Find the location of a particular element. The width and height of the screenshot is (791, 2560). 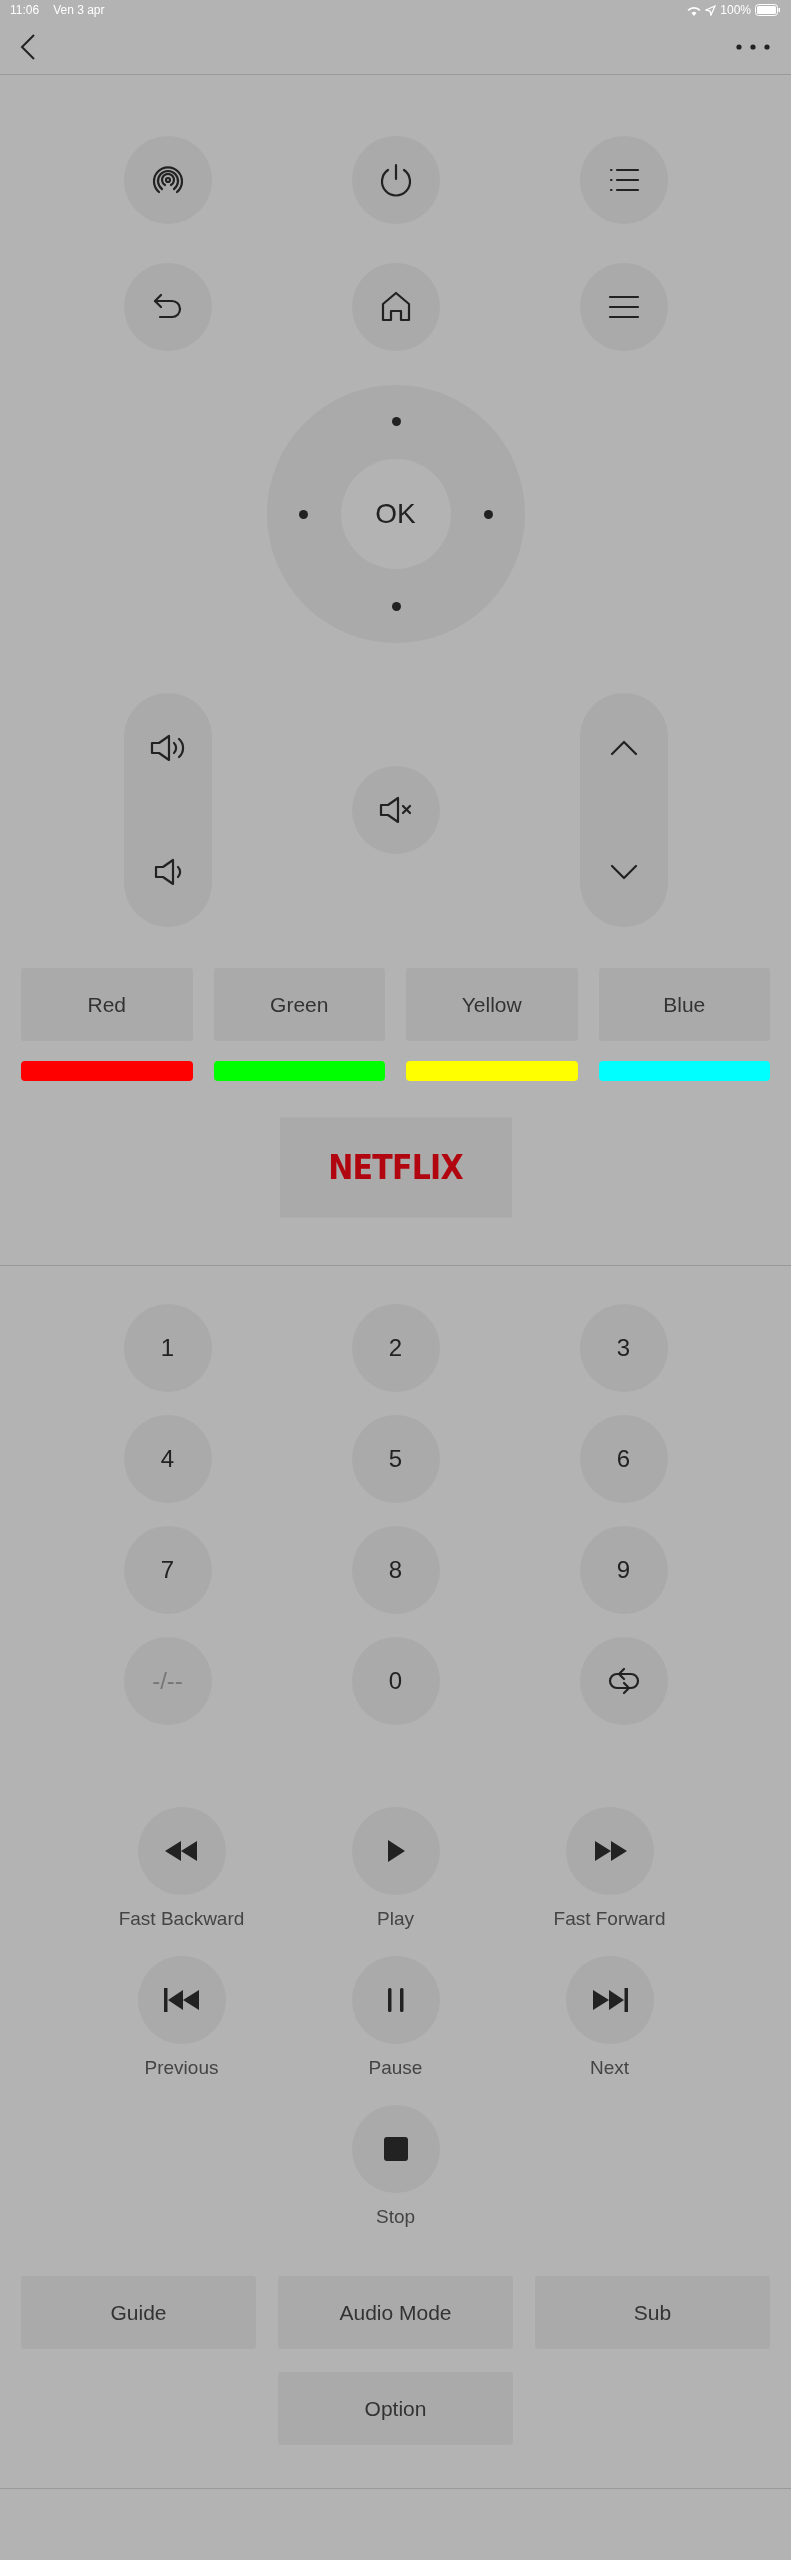

mute-icon is located at coordinates (395, 810).